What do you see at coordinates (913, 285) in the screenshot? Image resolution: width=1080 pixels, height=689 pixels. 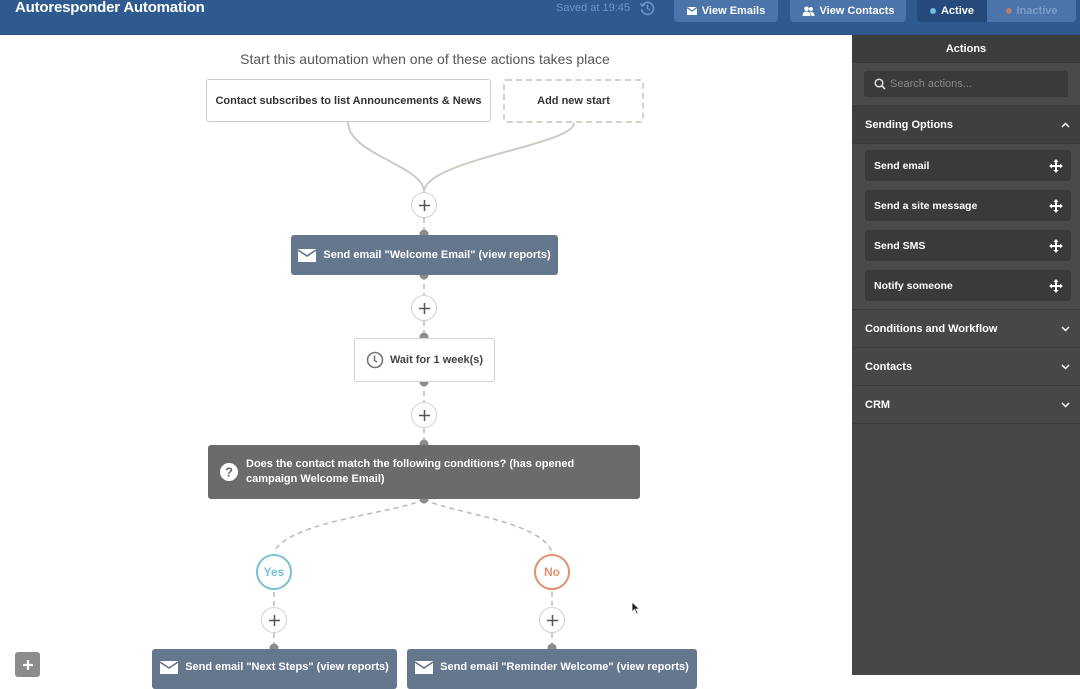 I see `action-label: Notify someone` at bounding box center [913, 285].